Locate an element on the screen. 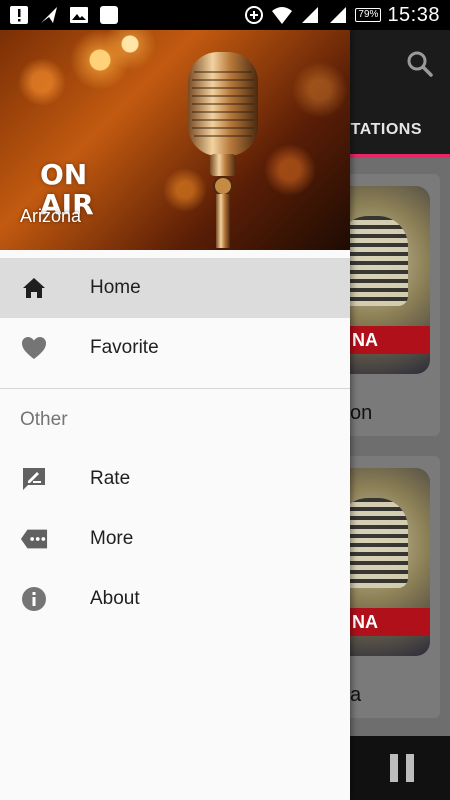  status-bar: 79% 15:38 is located at coordinates (225, 15).